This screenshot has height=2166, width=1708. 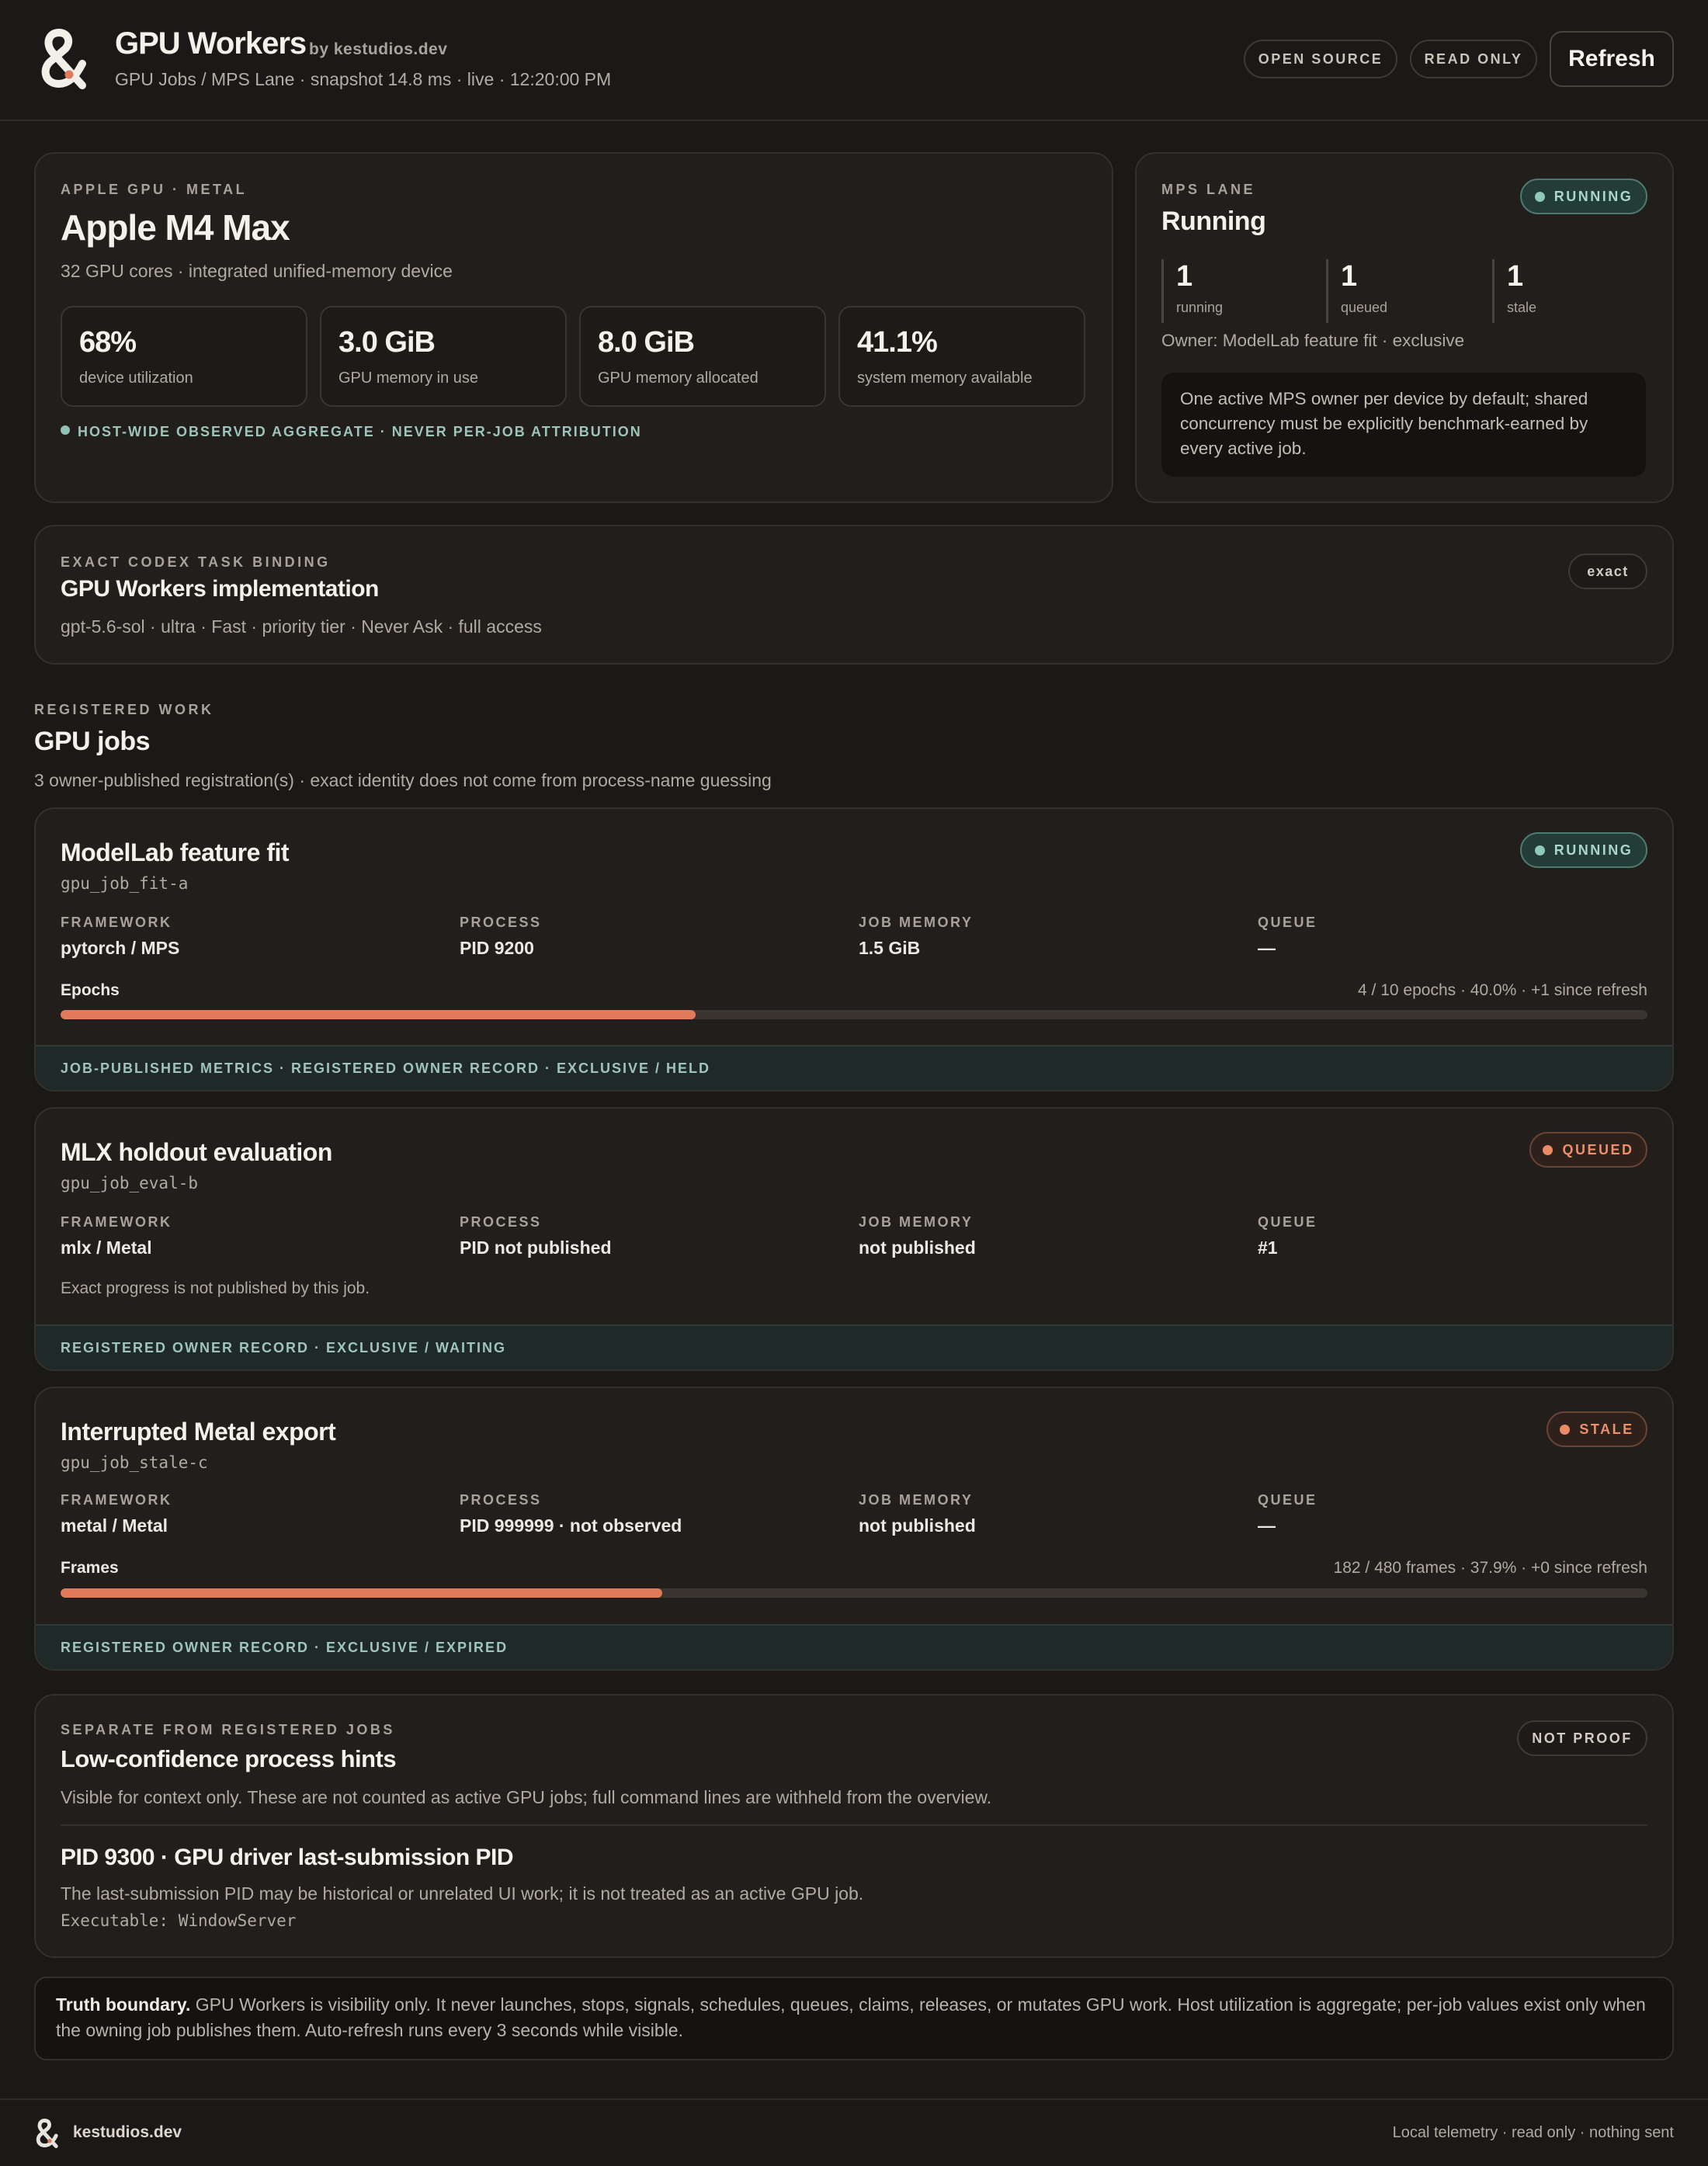 I want to click on job-status-badge: STALE, so click(x=1597, y=1429).